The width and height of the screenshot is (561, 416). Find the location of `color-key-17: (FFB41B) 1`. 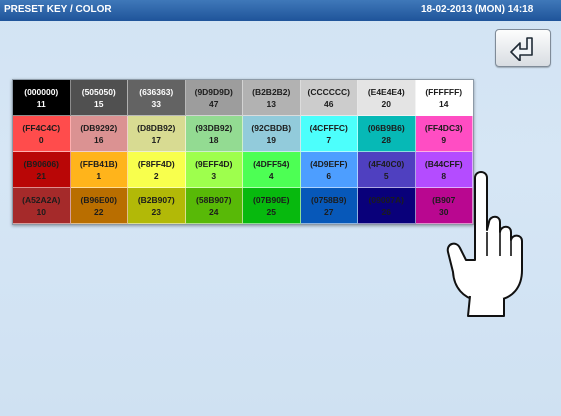

color-key-17: (FFB41B) 1 is located at coordinates (99, 170).